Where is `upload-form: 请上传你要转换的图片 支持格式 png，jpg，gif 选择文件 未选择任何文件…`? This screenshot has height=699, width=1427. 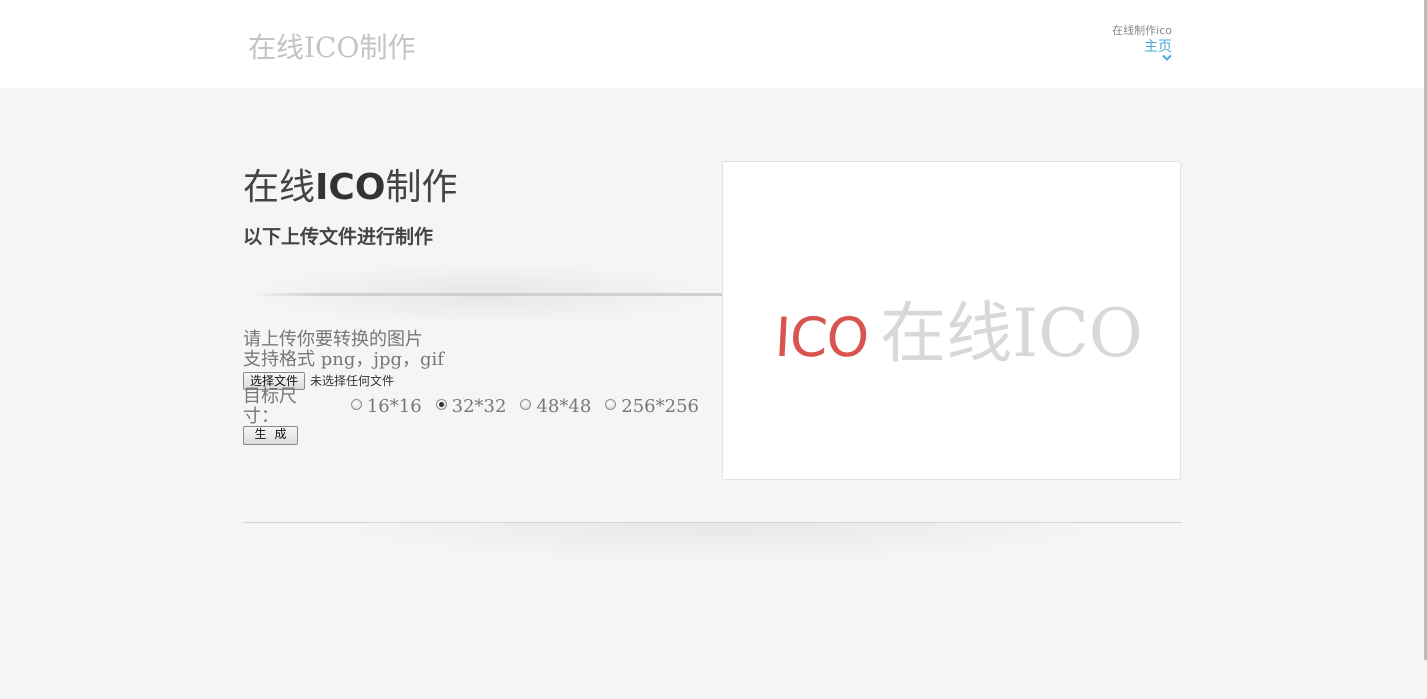 upload-form: 请上传你要转换的图片 支持格式 png，jpg，gif 选择文件 未选择任何文件… is located at coordinates (478, 387).